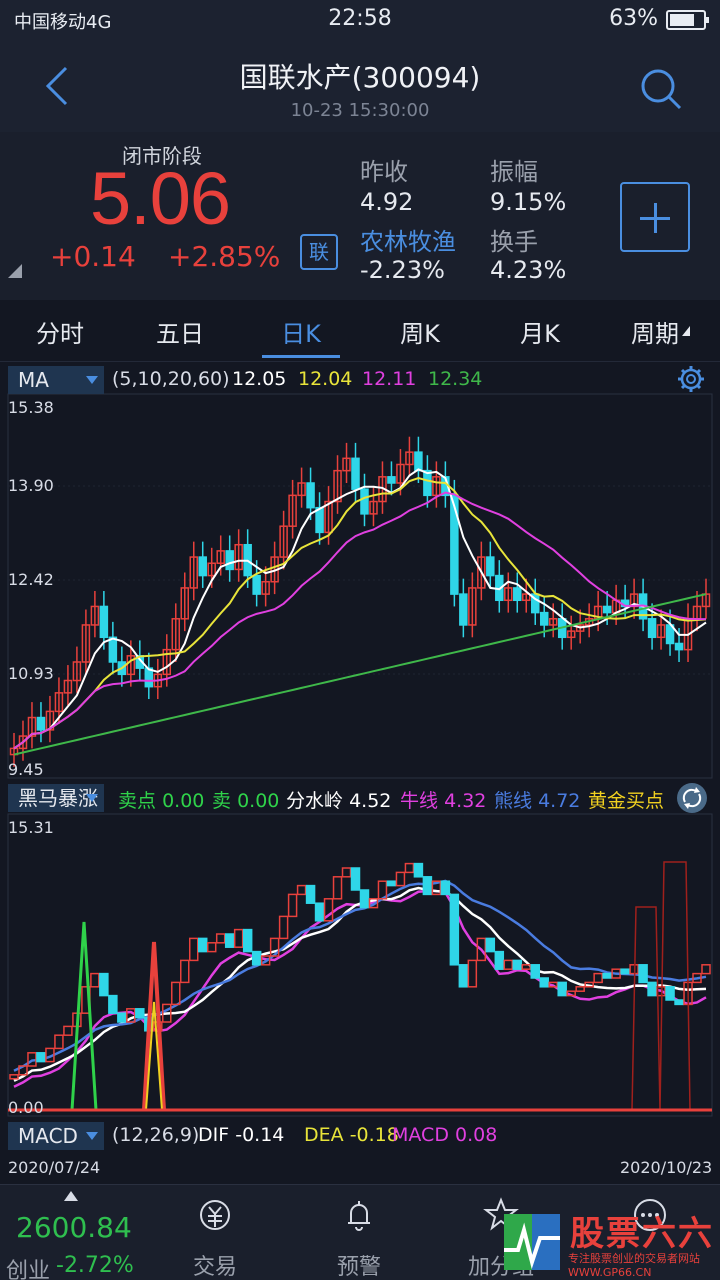 Image resolution: width=720 pixels, height=1280 pixels. What do you see at coordinates (686, 331) in the screenshot?
I see `period-dropdown-icon` at bounding box center [686, 331].